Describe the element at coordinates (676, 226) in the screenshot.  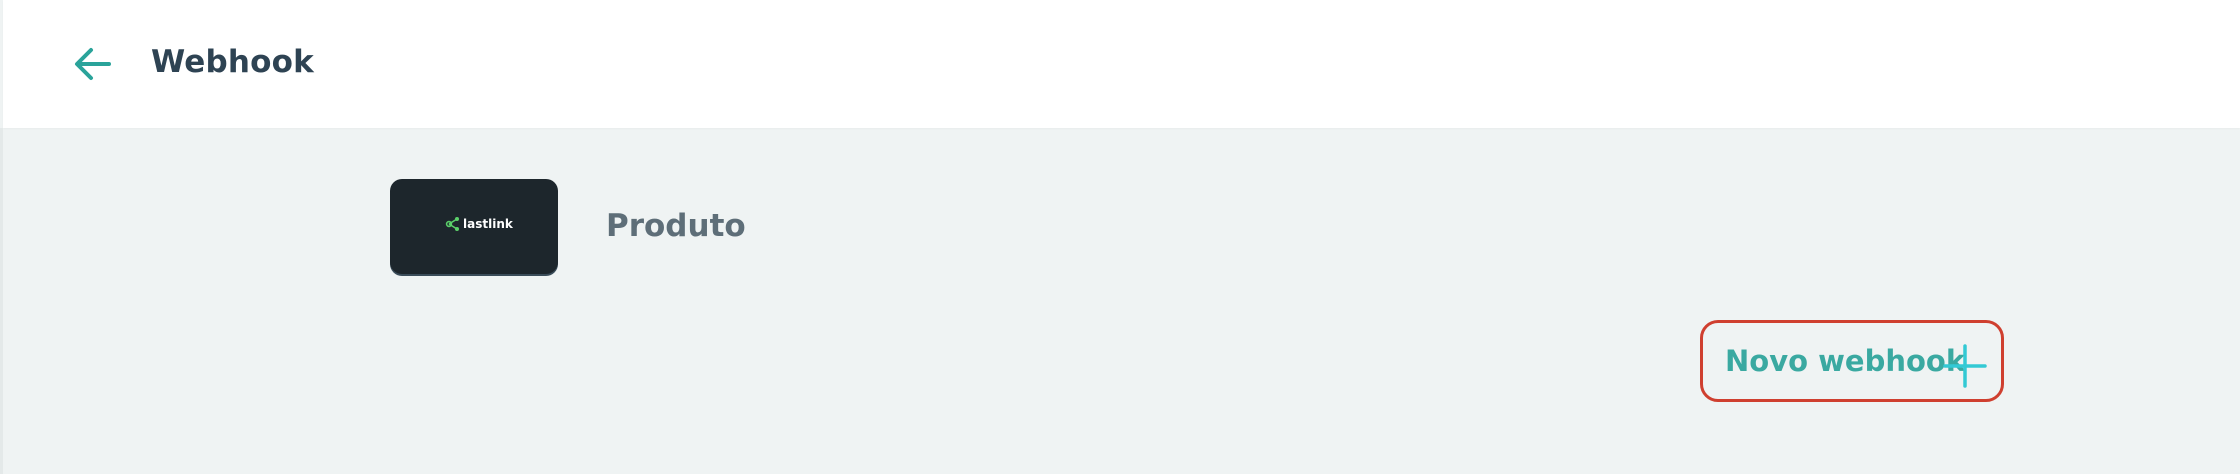
I see `product-name: Produto` at that location.